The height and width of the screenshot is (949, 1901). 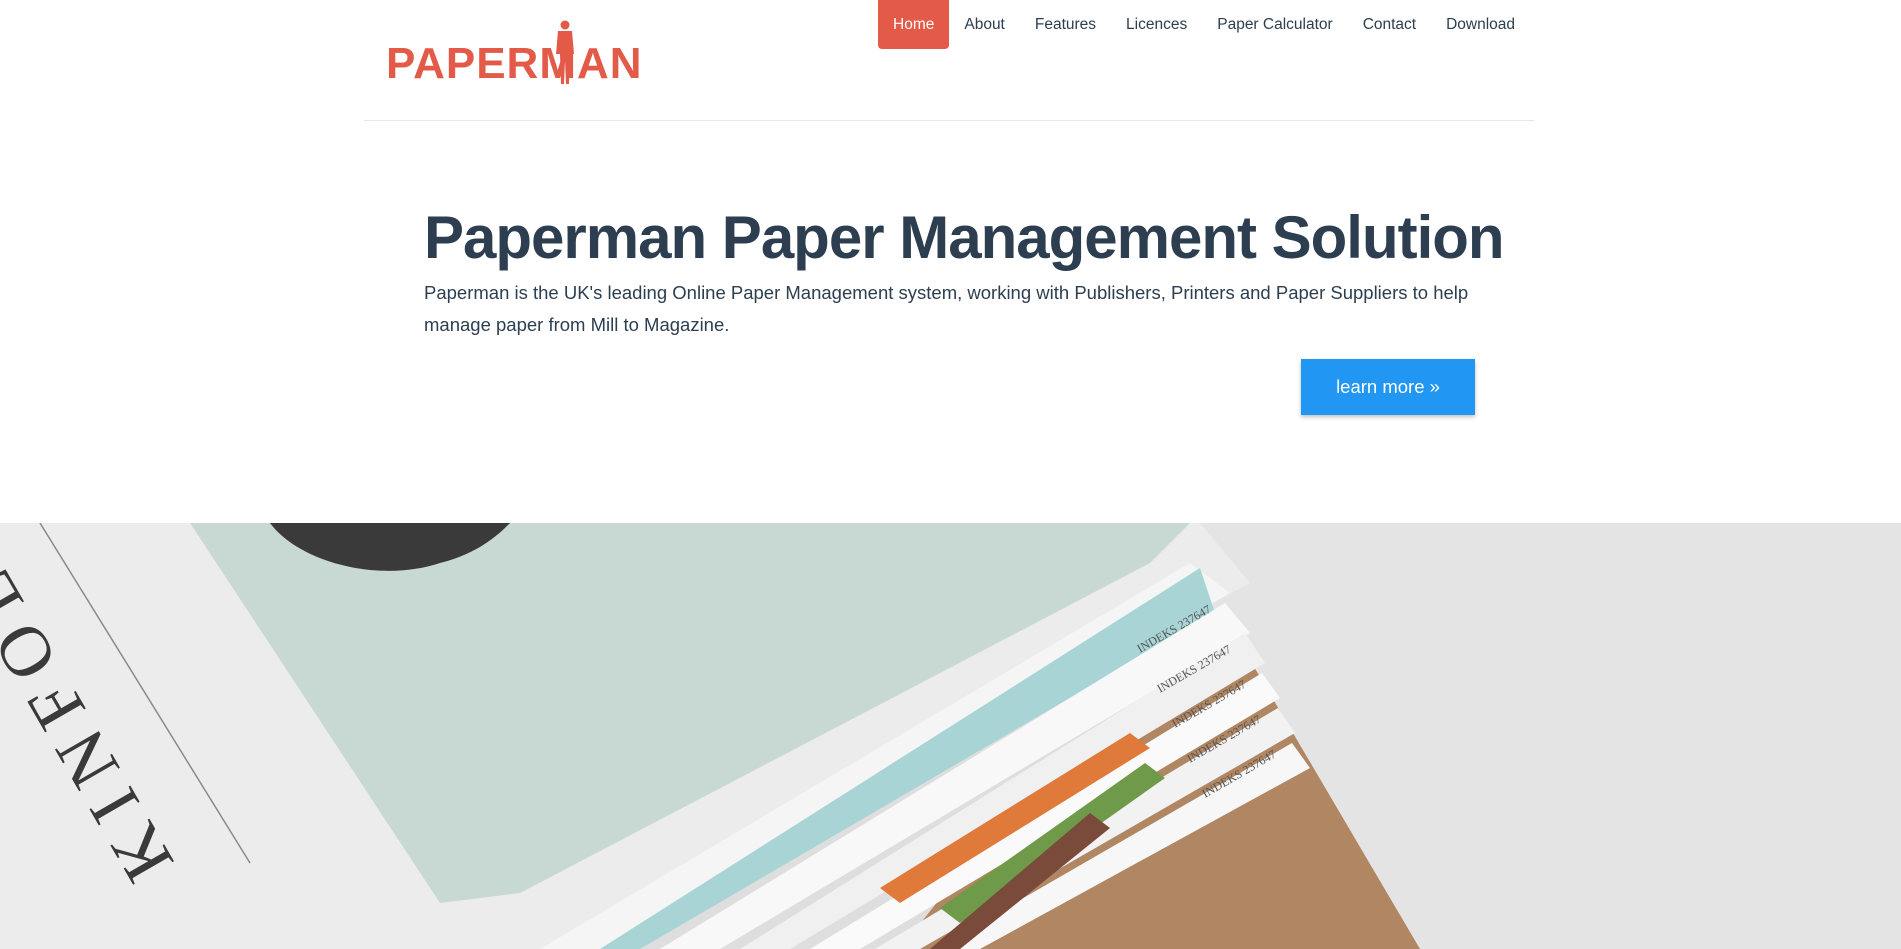 I want to click on paperman-logo: PAPERMAN, so click(x=514, y=54).